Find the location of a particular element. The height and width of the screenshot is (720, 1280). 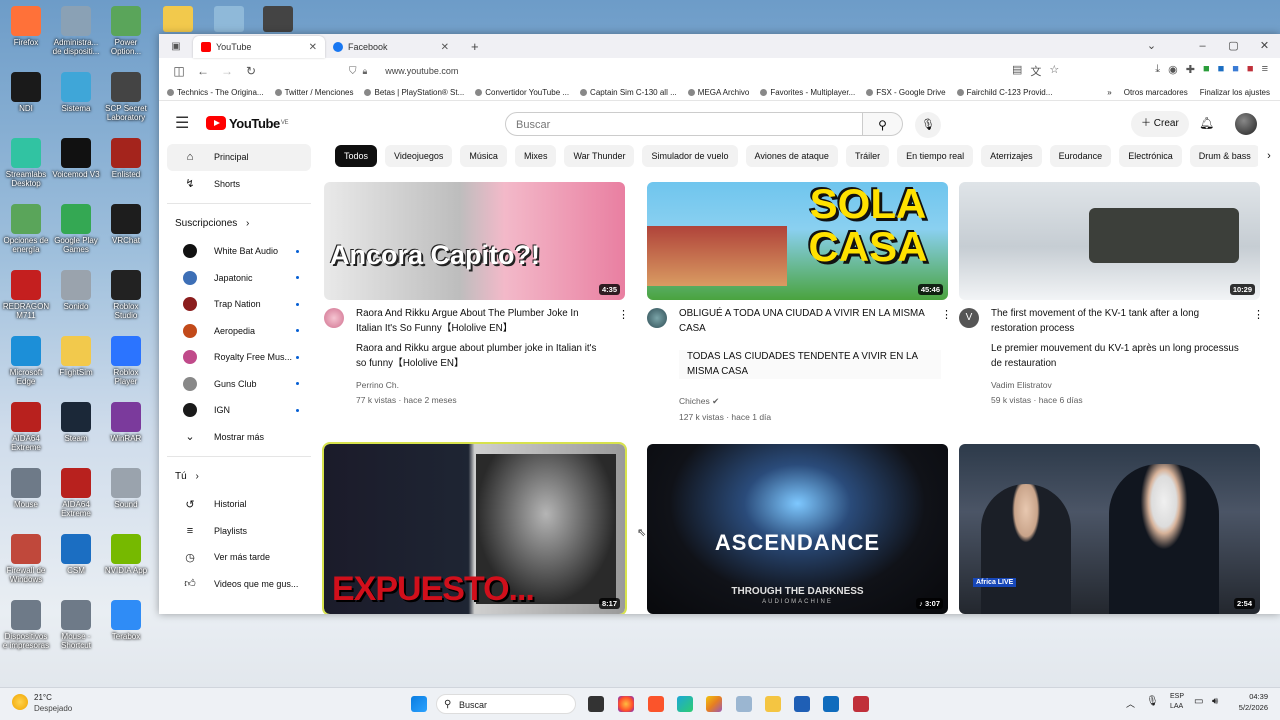

finish-setup: Finalizar los ajustes is located at coordinates (1235, 92).